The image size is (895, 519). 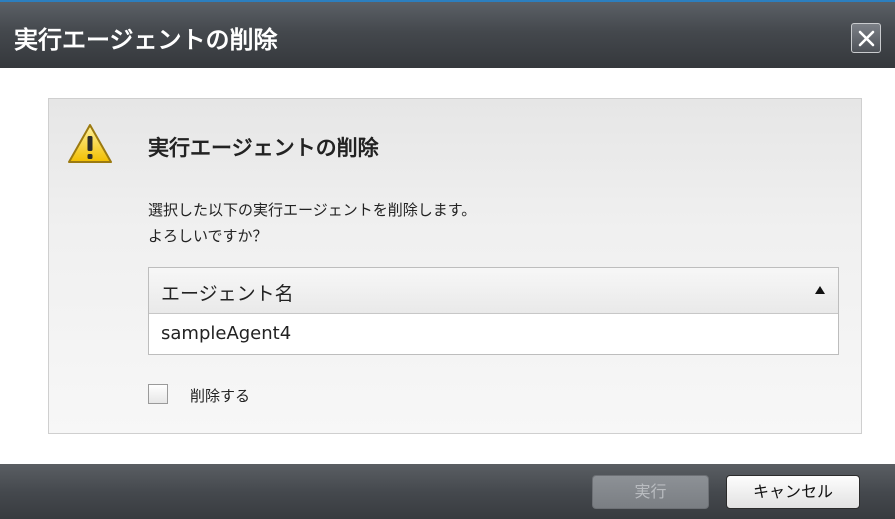 I want to click on warning-icon, so click(x=90, y=143).